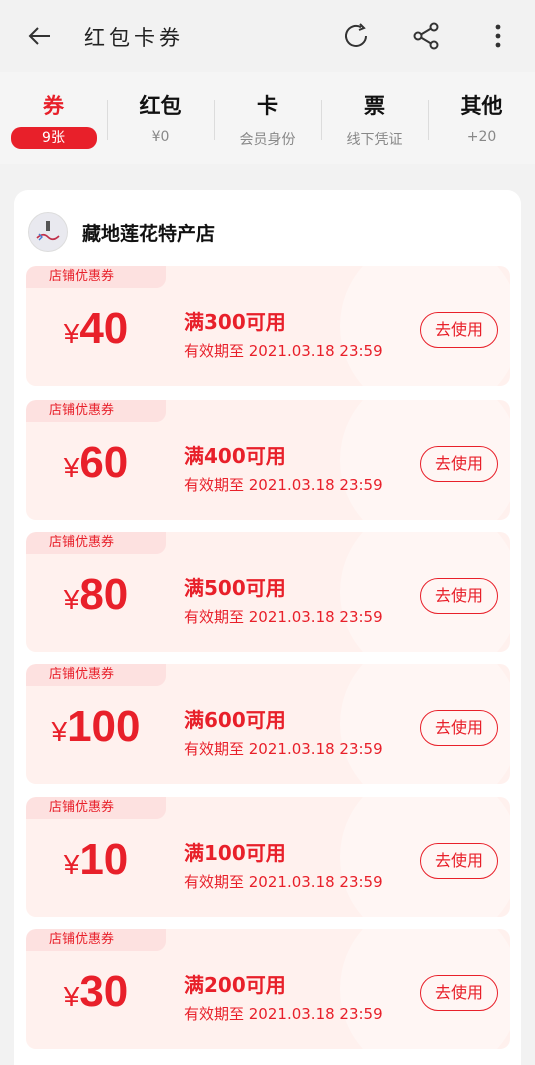  Describe the element at coordinates (267, 140) in the screenshot. I see `tab-sub: 会员身份` at that location.